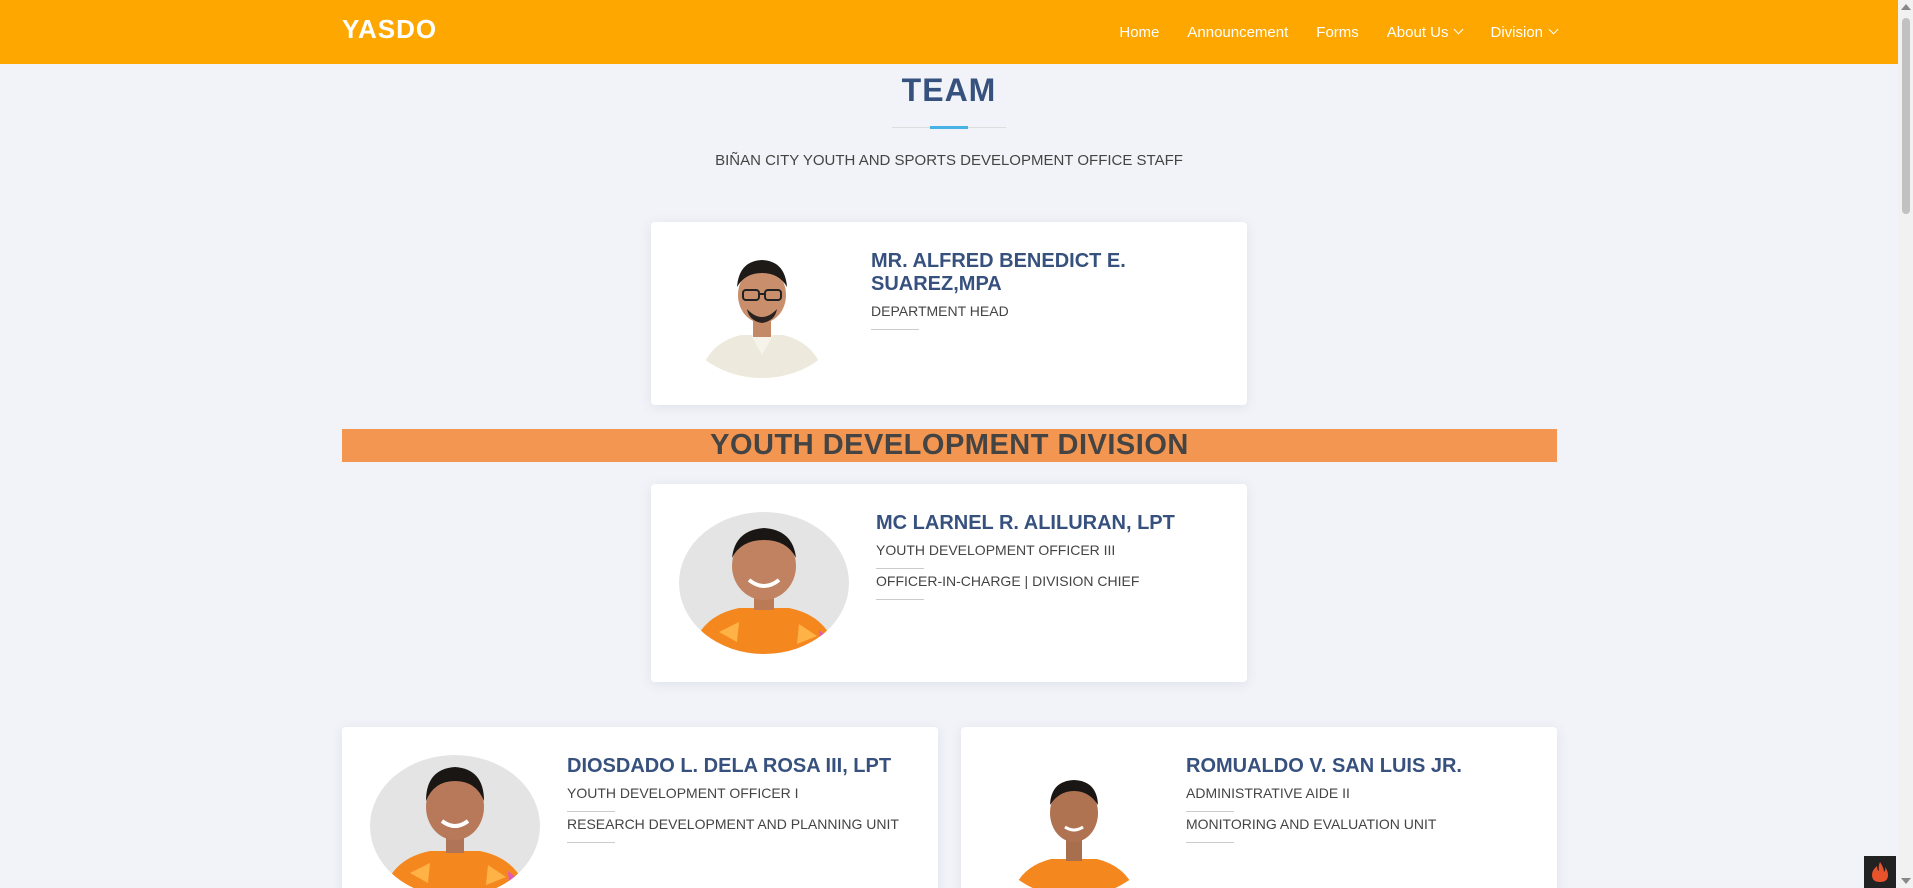 The height and width of the screenshot is (888, 1913). I want to click on member-name: DIOSDADO L. DELA ROSA III, LPT, so click(729, 766).